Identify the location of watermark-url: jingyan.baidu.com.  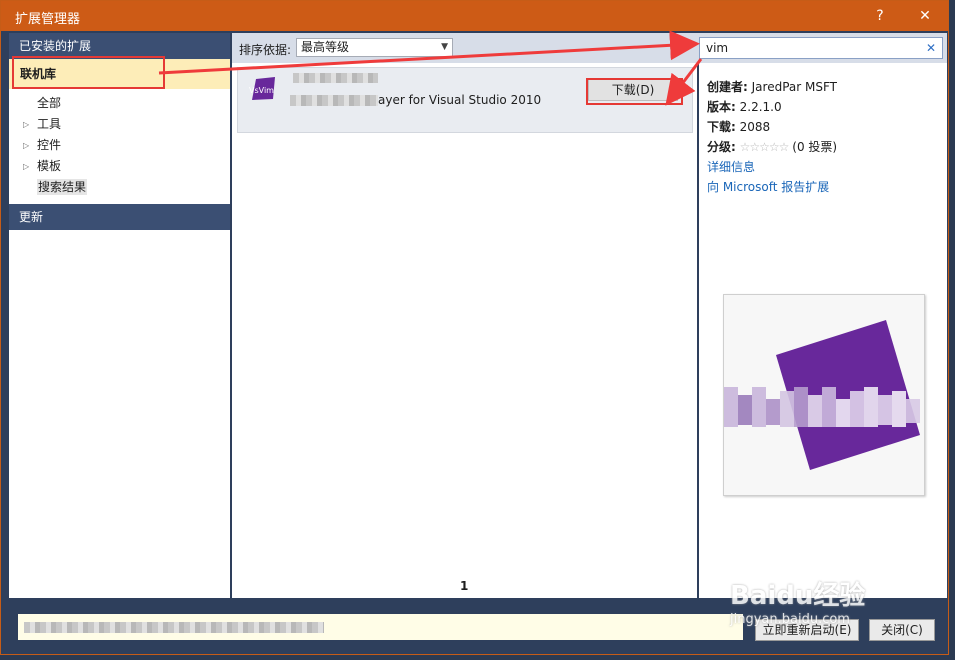
(790, 619).